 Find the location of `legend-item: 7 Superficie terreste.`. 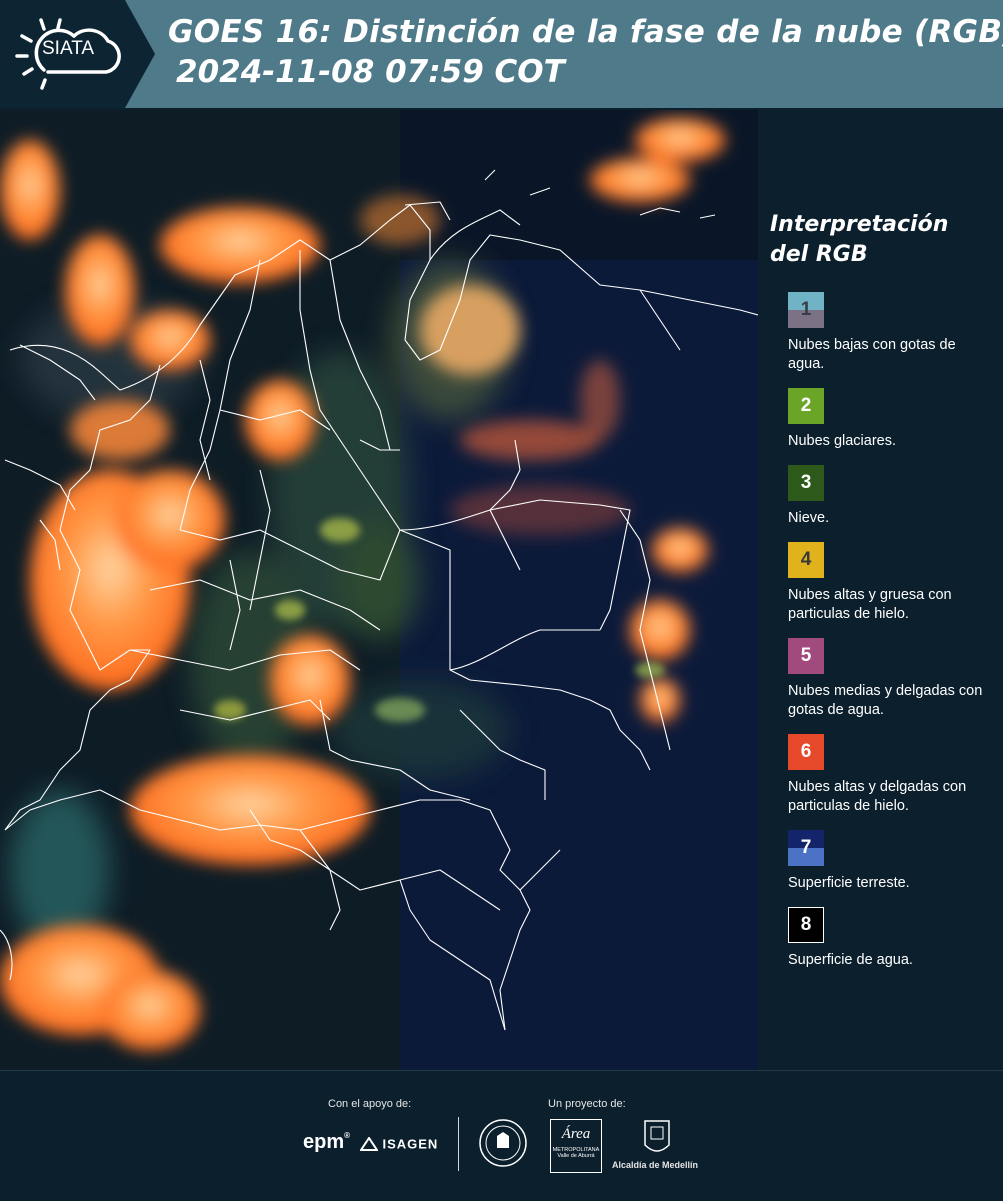

legend-item: 7 Superficie terreste. is located at coordinates (891, 861).